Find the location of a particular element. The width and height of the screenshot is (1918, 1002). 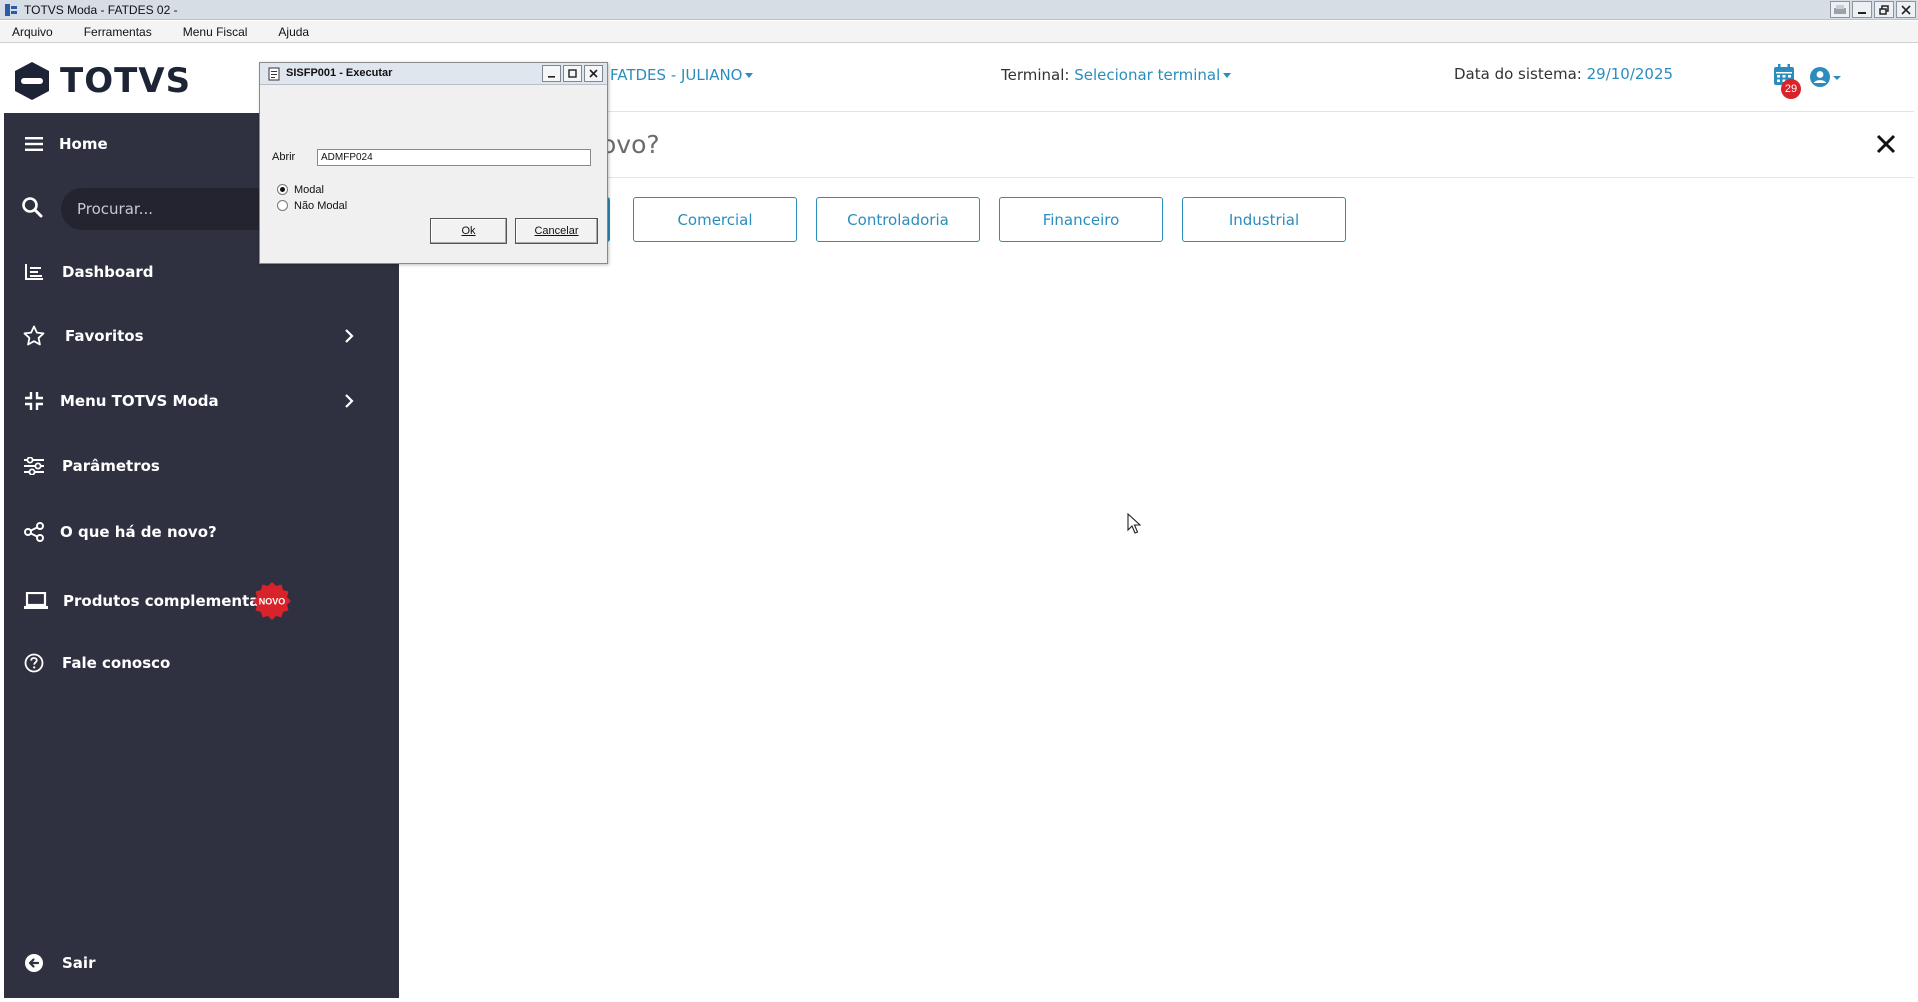

logo-text: TOTVS is located at coordinates (126, 80).